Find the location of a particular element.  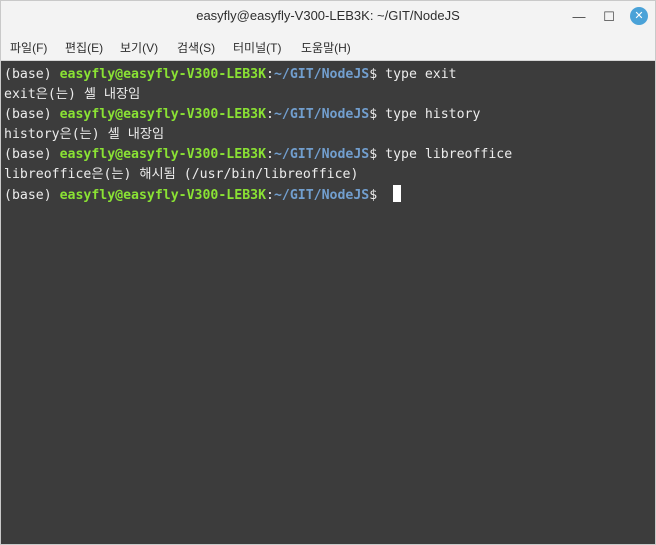

close-icon: ✕ is located at coordinates (639, 16).